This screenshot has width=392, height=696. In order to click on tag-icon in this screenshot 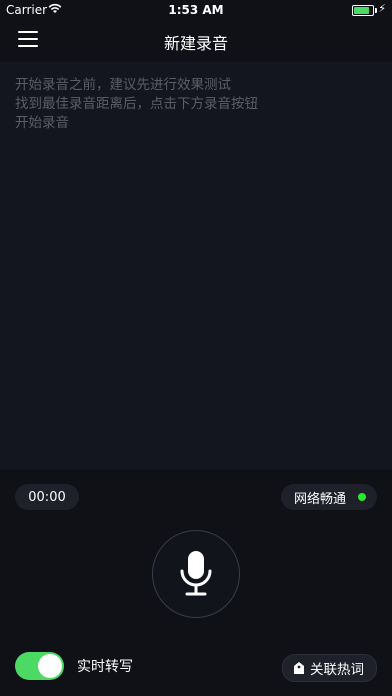, I will do `click(299, 668)`.